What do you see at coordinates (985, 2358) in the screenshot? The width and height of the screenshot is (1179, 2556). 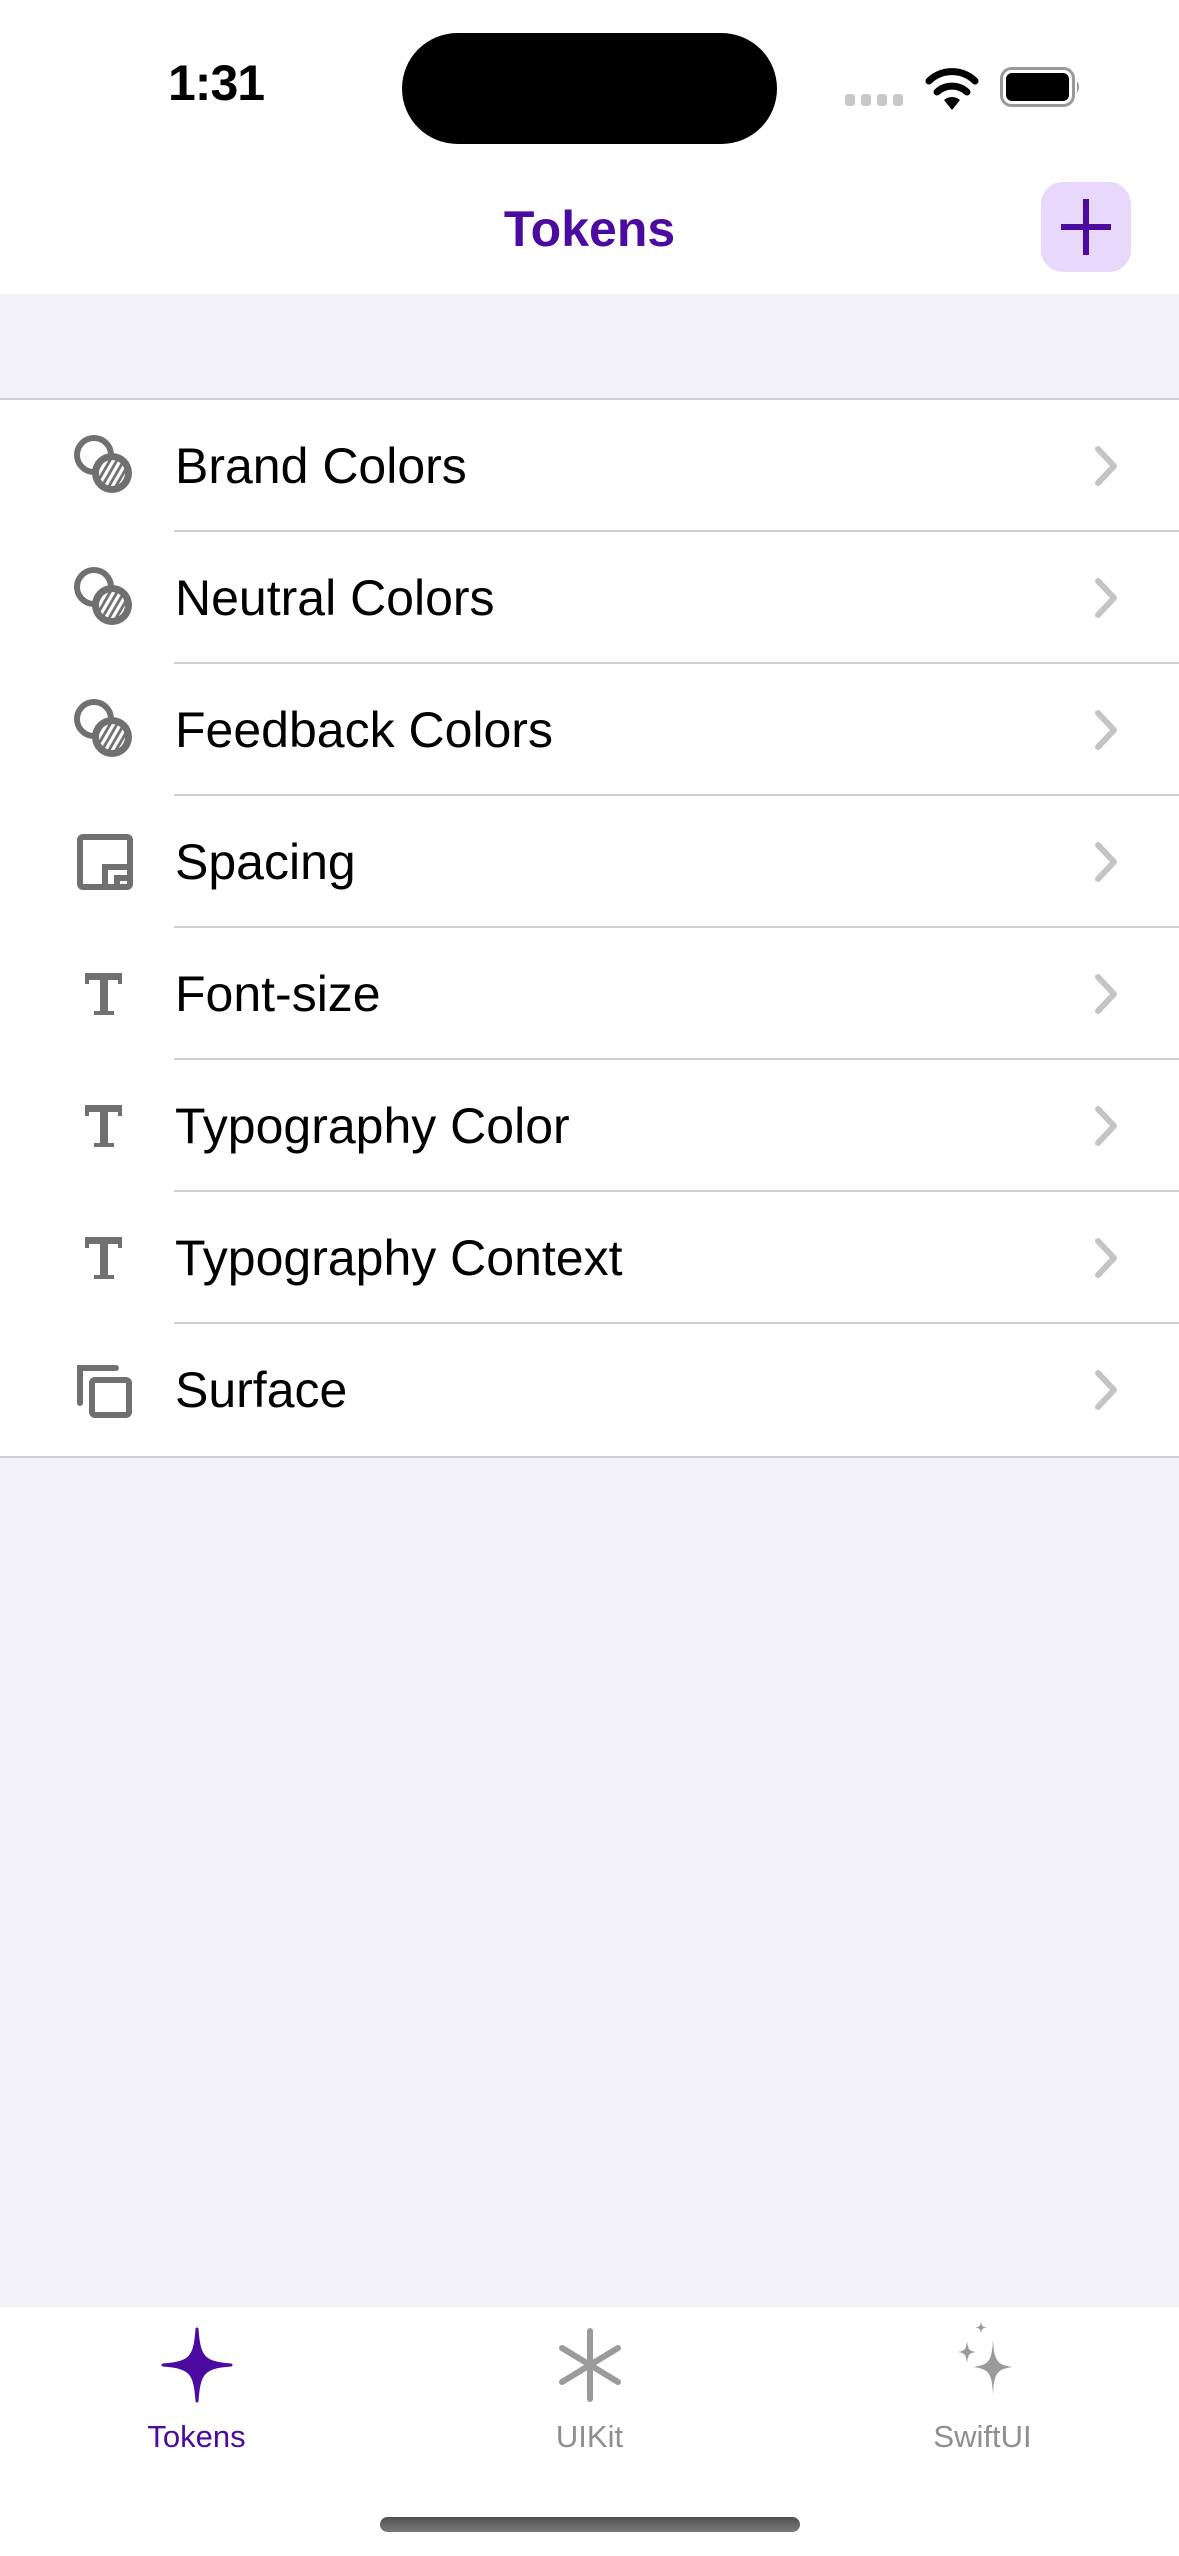 I see `sparkles-icon` at bounding box center [985, 2358].